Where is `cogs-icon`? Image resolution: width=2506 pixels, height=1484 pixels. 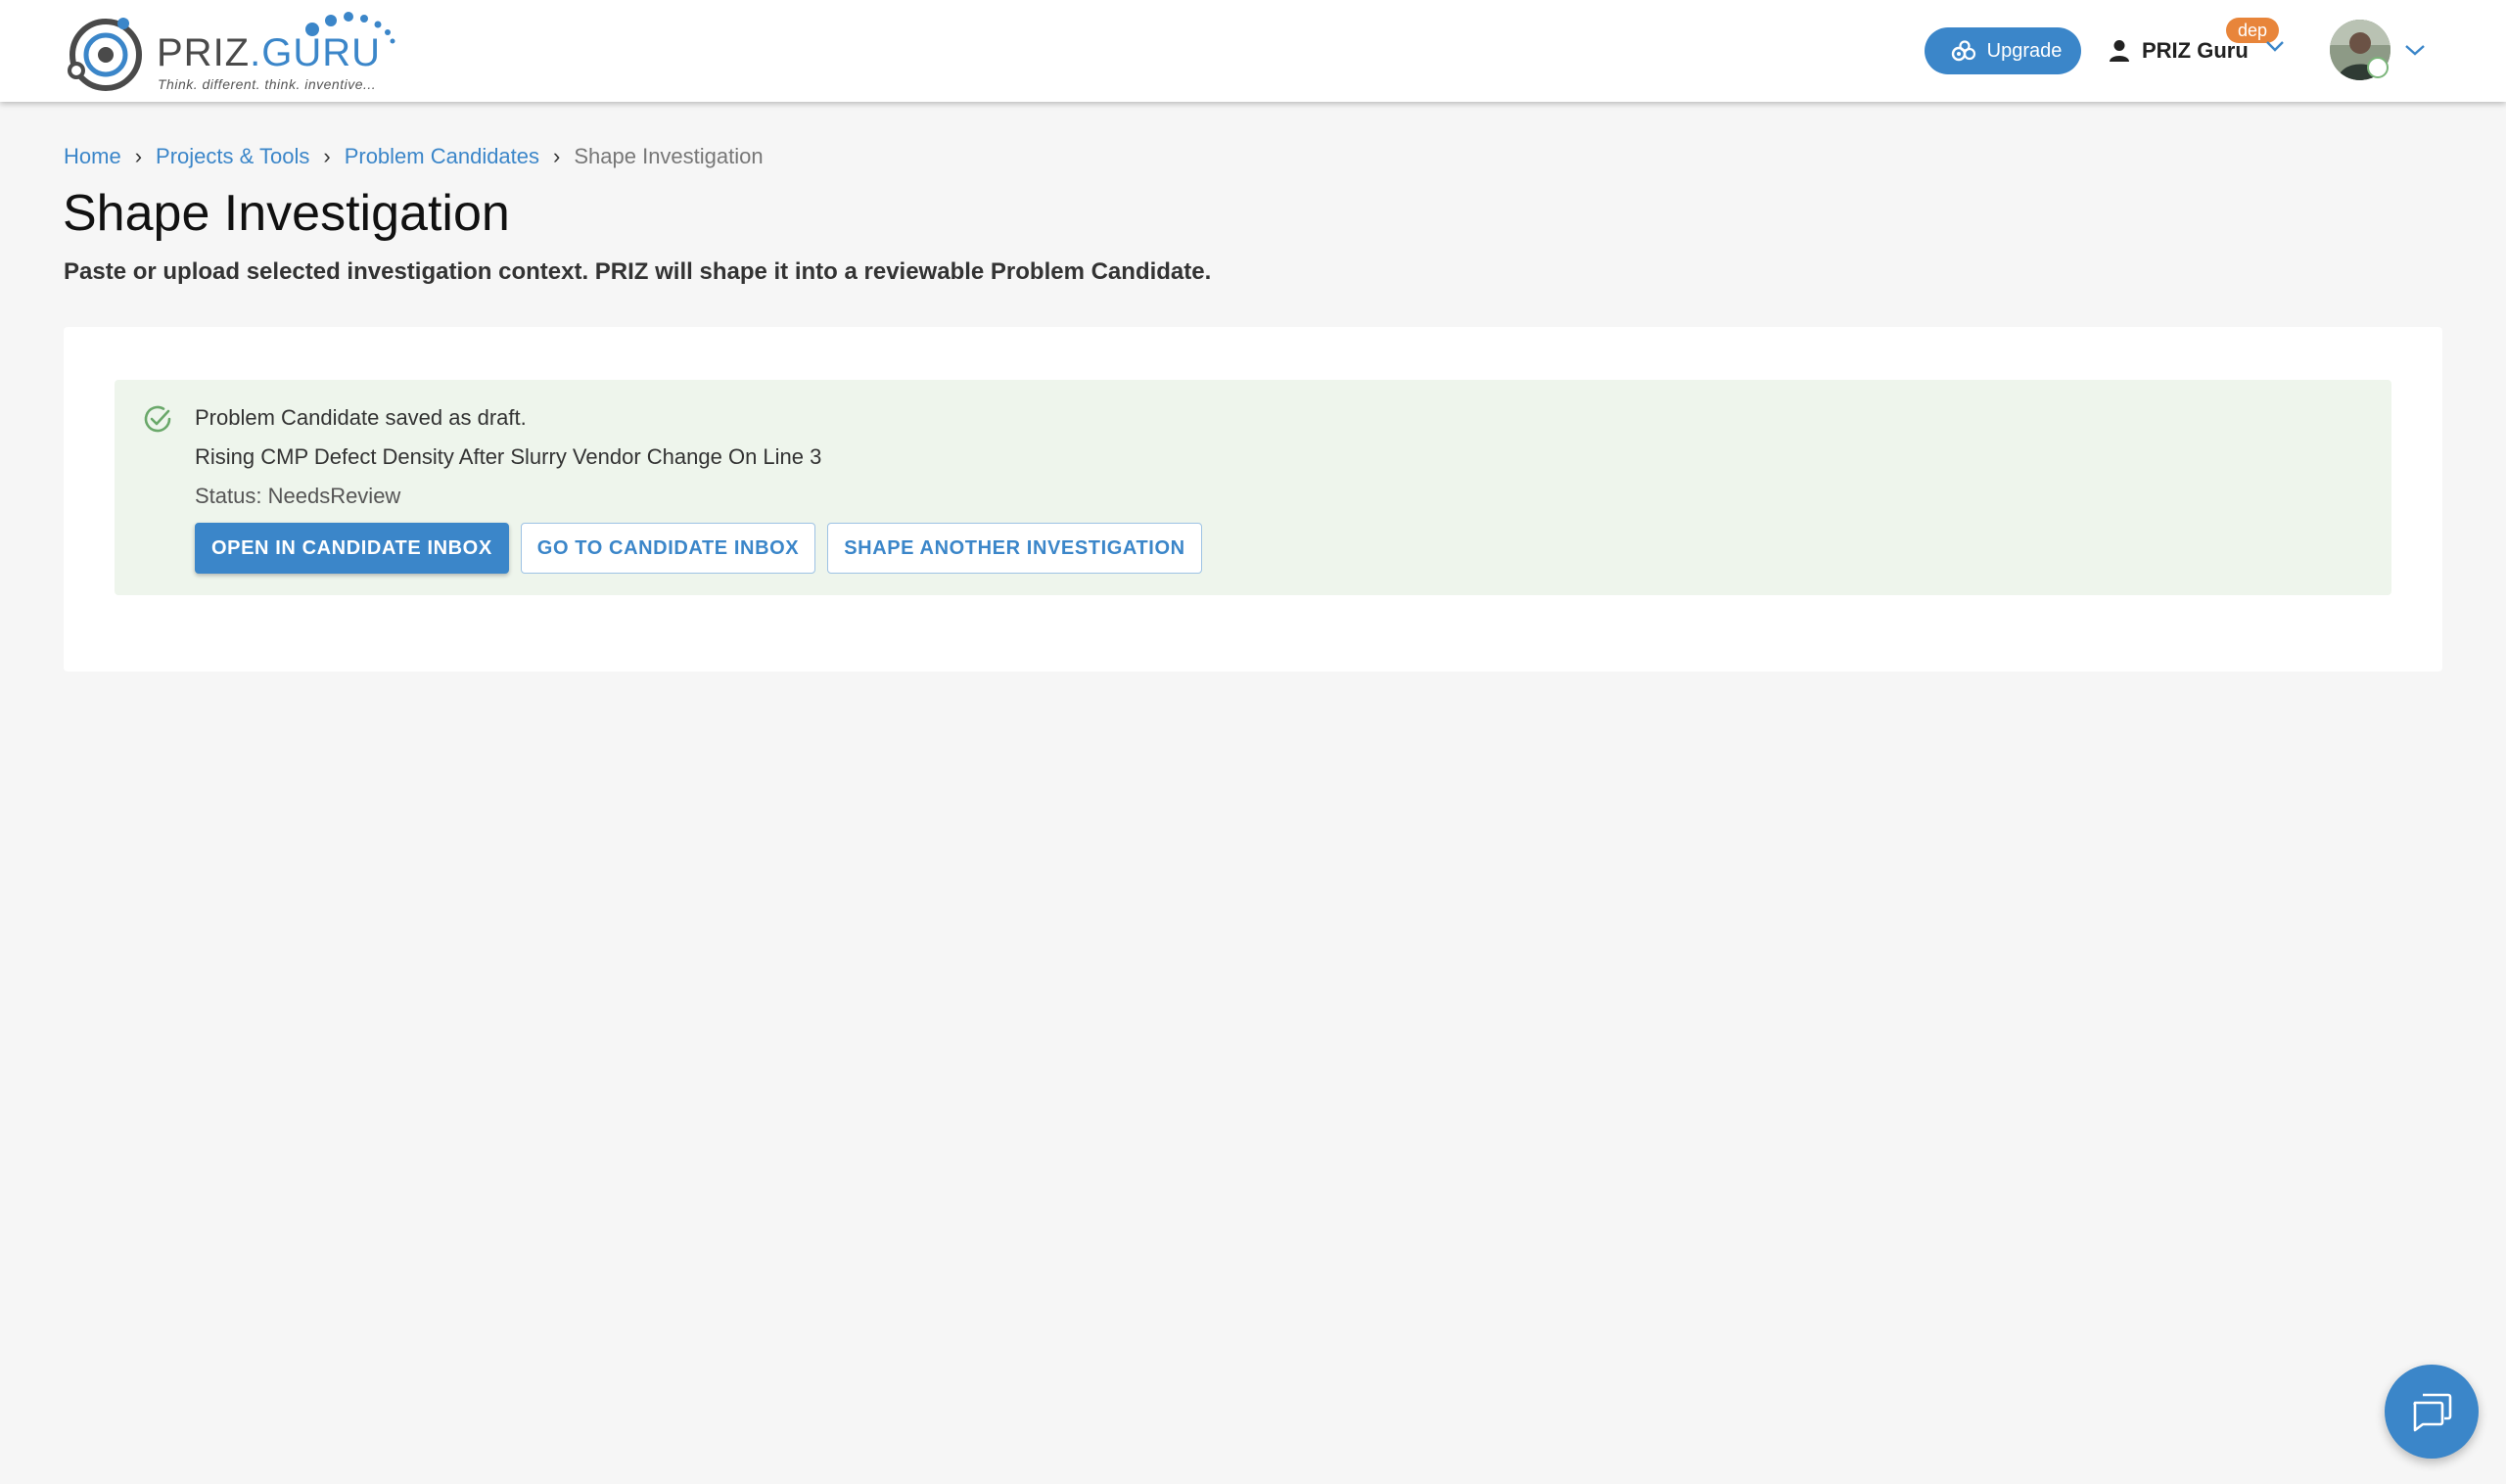 cogs-icon is located at coordinates (1963, 51).